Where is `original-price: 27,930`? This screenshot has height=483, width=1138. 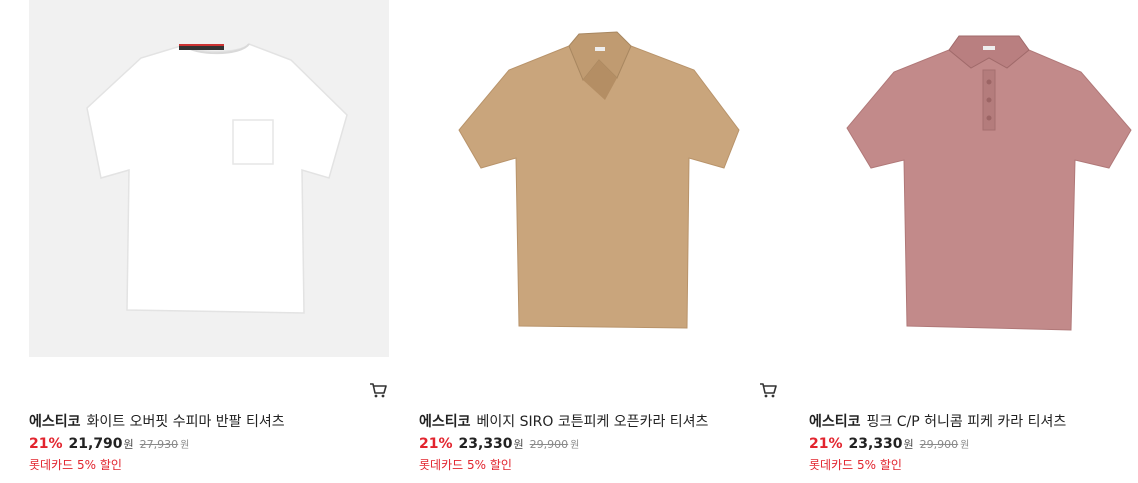 original-price: 27,930 is located at coordinates (159, 444).